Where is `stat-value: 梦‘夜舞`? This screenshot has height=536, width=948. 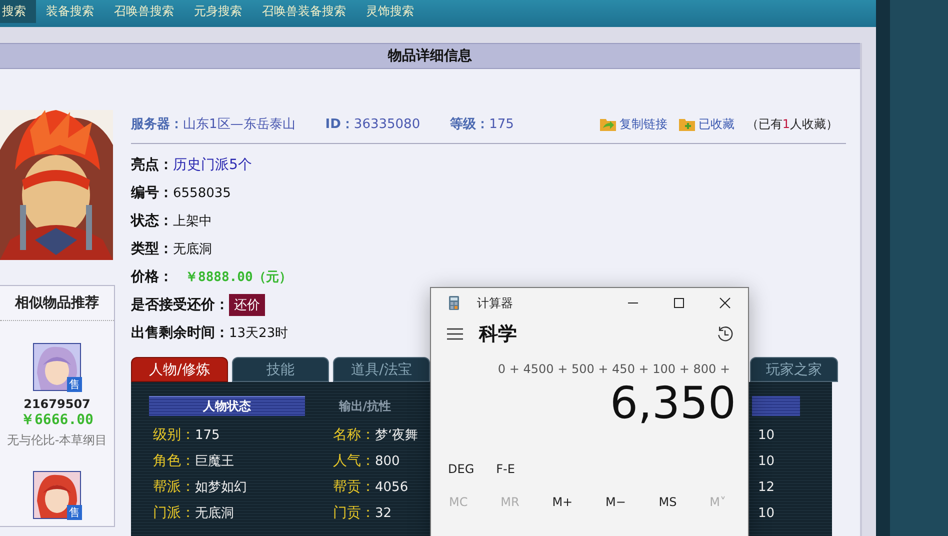
stat-value: 梦‘夜舞 is located at coordinates (396, 435).